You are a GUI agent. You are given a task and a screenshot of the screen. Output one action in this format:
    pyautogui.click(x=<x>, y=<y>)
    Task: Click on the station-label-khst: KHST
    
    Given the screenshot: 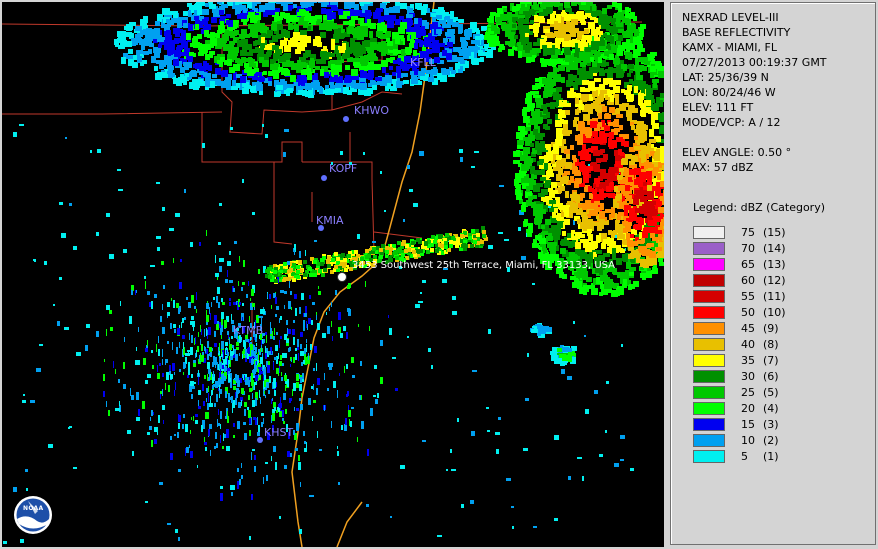 What is the action you would take?
    pyautogui.click(x=279, y=432)
    